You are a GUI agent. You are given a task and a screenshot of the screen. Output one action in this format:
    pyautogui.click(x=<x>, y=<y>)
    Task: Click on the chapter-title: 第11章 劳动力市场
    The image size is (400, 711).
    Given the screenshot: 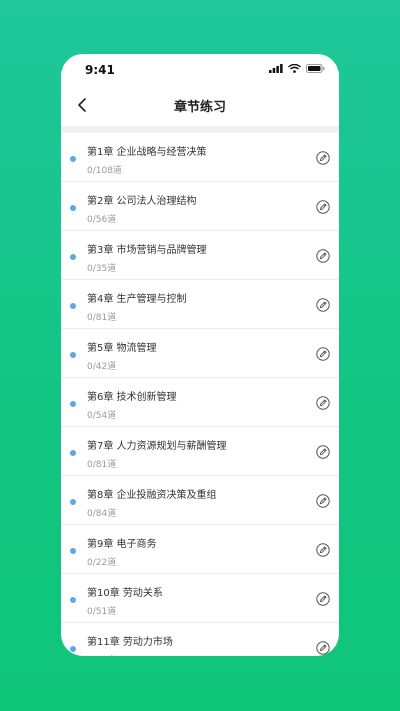 What is the action you would take?
    pyautogui.click(x=130, y=642)
    